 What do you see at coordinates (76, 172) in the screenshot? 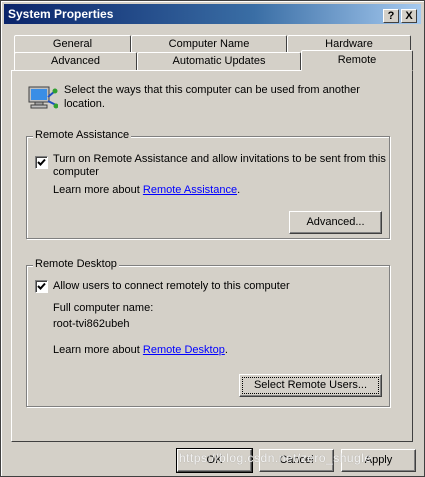
I see `remote-assistance-label-line2: computer` at bounding box center [76, 172].